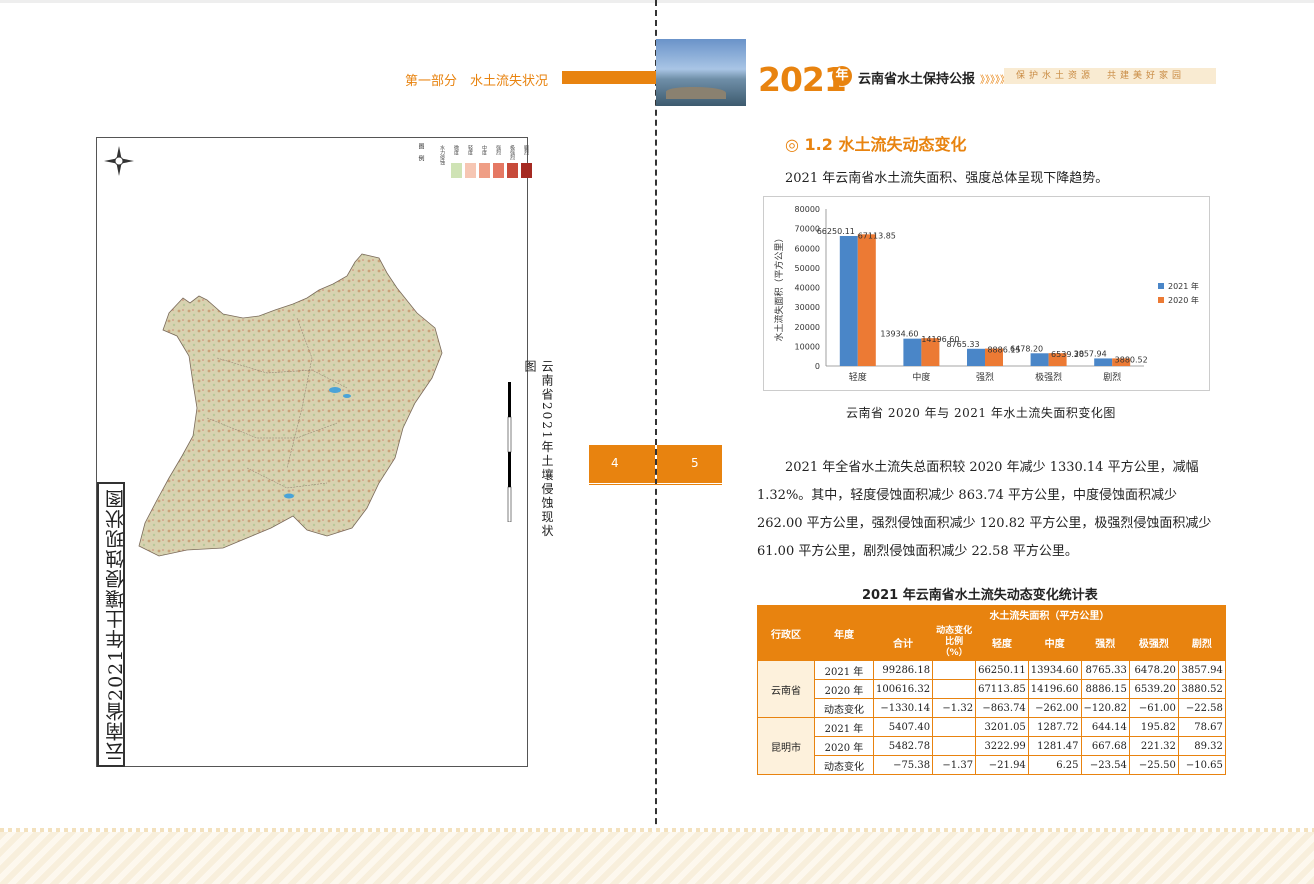 The image size is (1314, 884). Describe the element at coordinates (1153, 727) in the screenshot. I see `table-cell: 195.82` at that location.